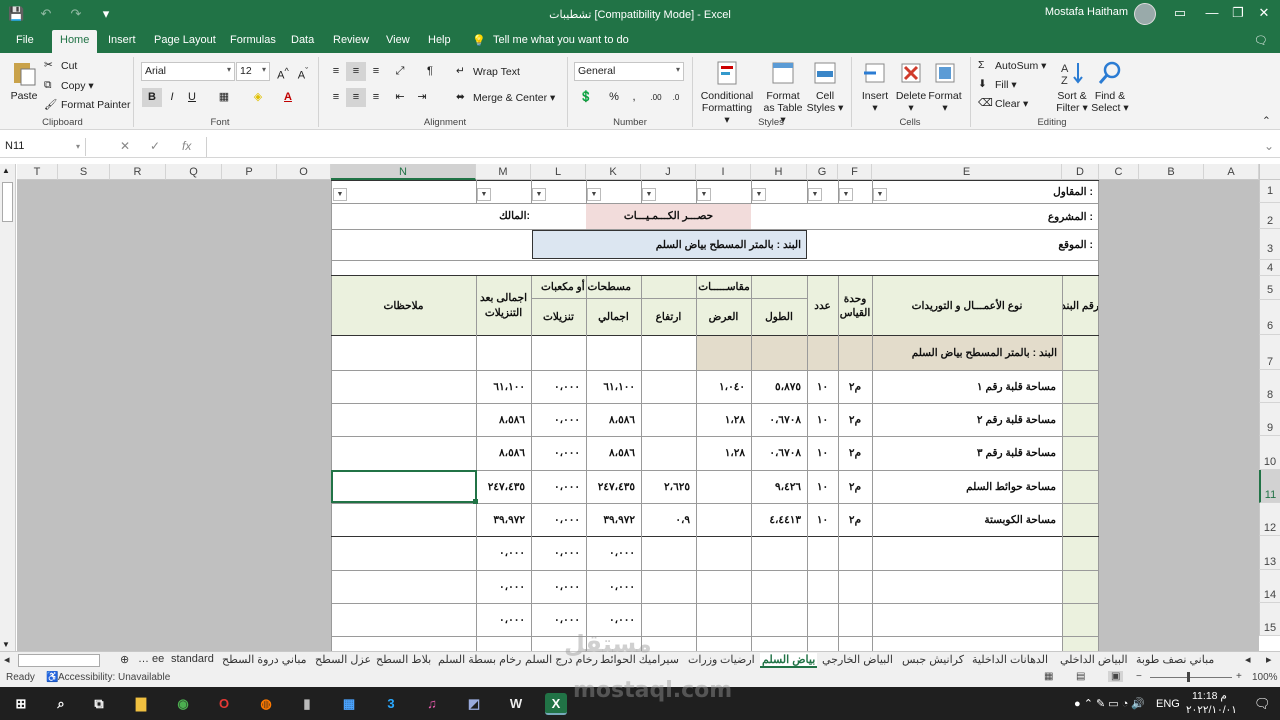  I want to click on col-header: F, so click(855, 172).